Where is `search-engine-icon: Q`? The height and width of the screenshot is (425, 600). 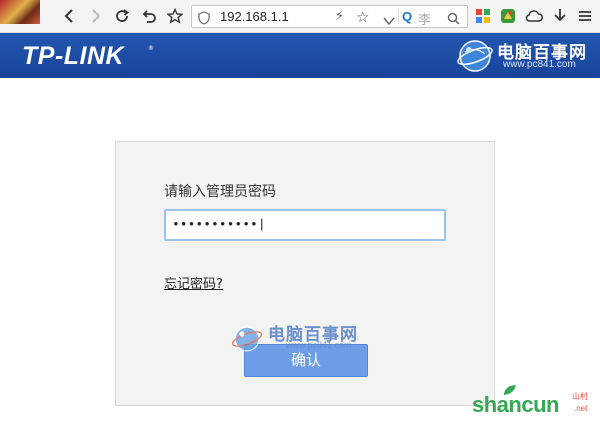 search-engine-icon: Q is located at coordinates (407, 16).